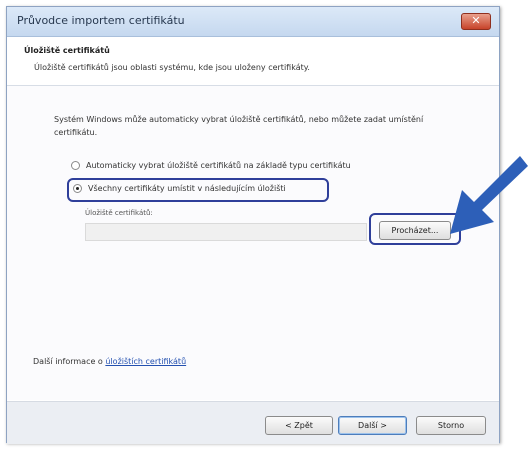 This screenshot has width=528, height=456. What do you see at coordinates (77, 188) in the screenshot?
I see `radio-button-selected` at bounding box center [77, 188].